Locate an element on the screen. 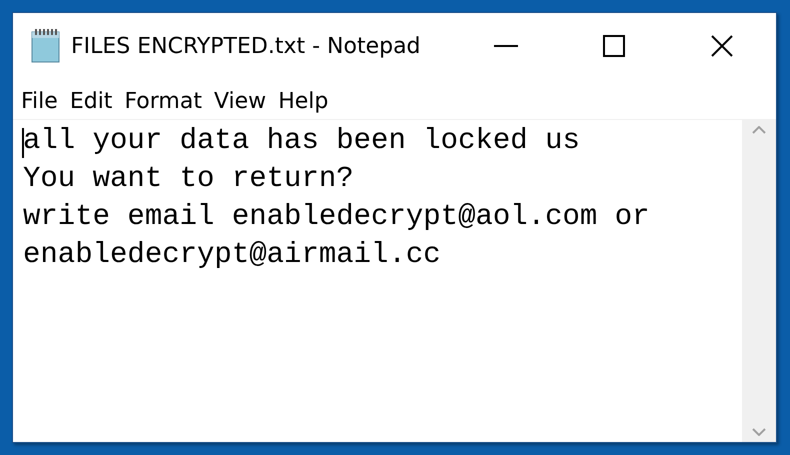 The height and width of the screenshot is (455, 790). text-cursor is located at coordinates (23, 143).